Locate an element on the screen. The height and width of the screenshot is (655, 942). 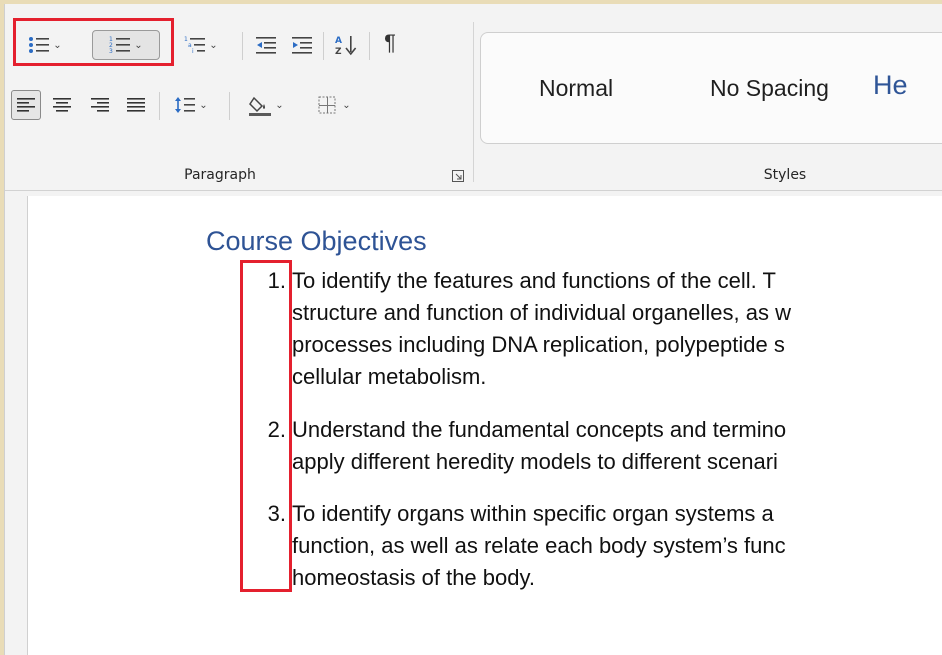
paragraph-dialog-launcher-icon is located at coordinates (458, 176).